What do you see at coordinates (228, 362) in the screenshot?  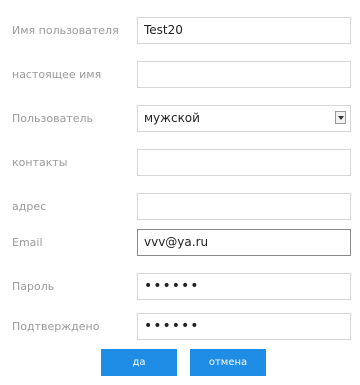 I see `cancel-button: отмена` at bounding box center [228, 362].